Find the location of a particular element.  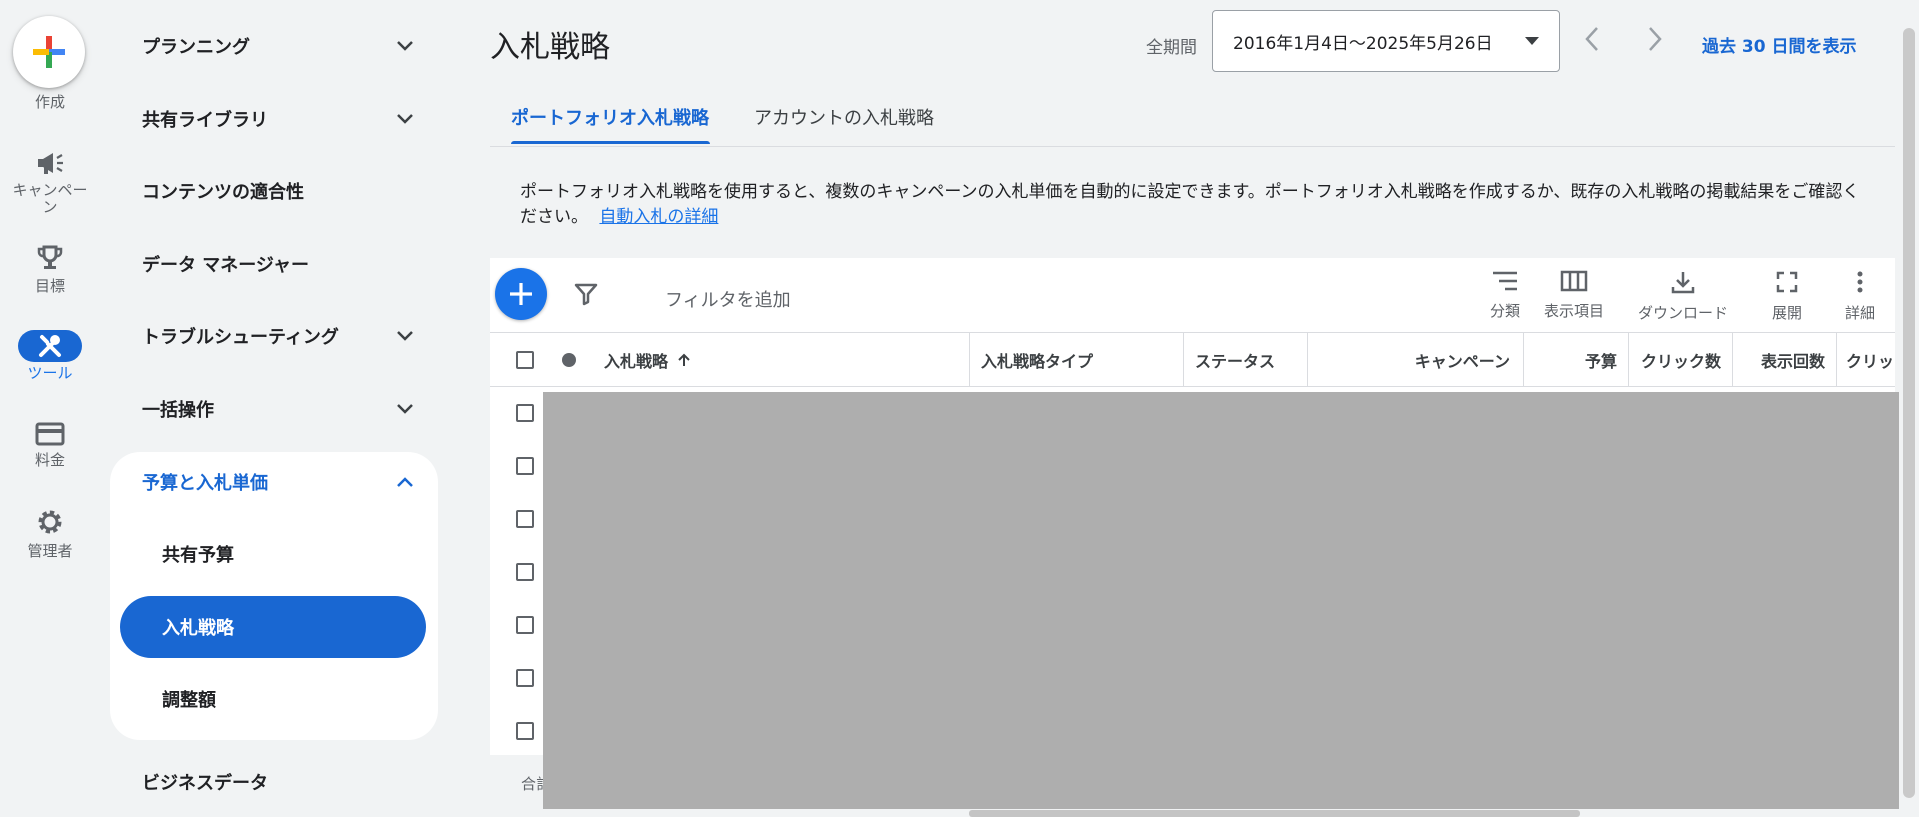

date-range-select: 2016年1月4日～2025年5月26日 is located at coordinates (1386, 41).